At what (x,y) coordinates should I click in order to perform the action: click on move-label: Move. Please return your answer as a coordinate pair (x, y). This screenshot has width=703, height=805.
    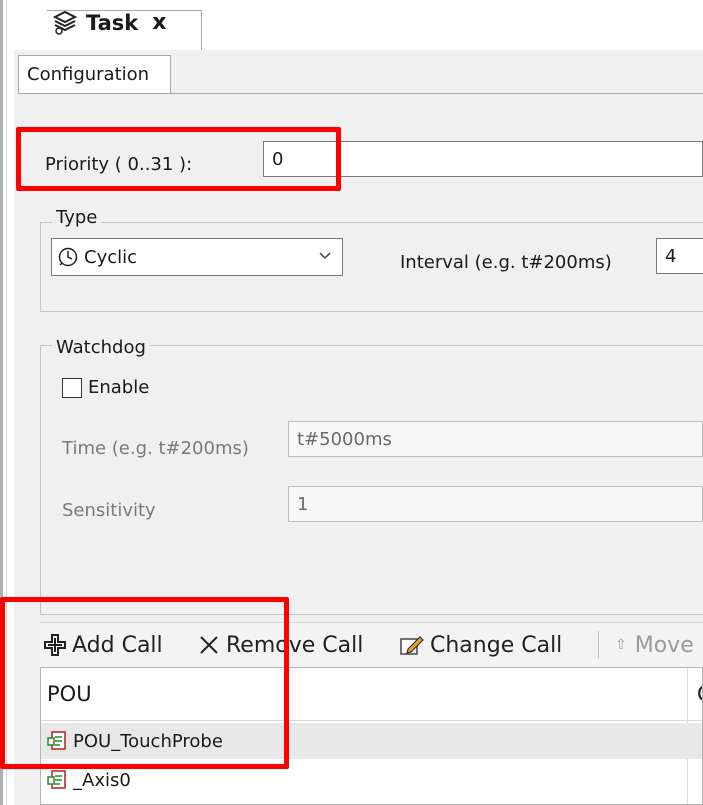
    Looking at the image, I should click on (664, 645).